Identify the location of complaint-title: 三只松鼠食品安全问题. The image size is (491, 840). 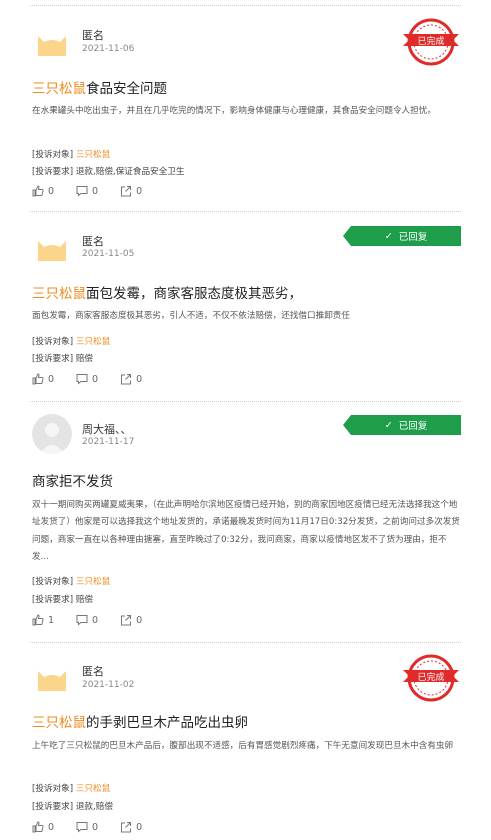
(247, 87).